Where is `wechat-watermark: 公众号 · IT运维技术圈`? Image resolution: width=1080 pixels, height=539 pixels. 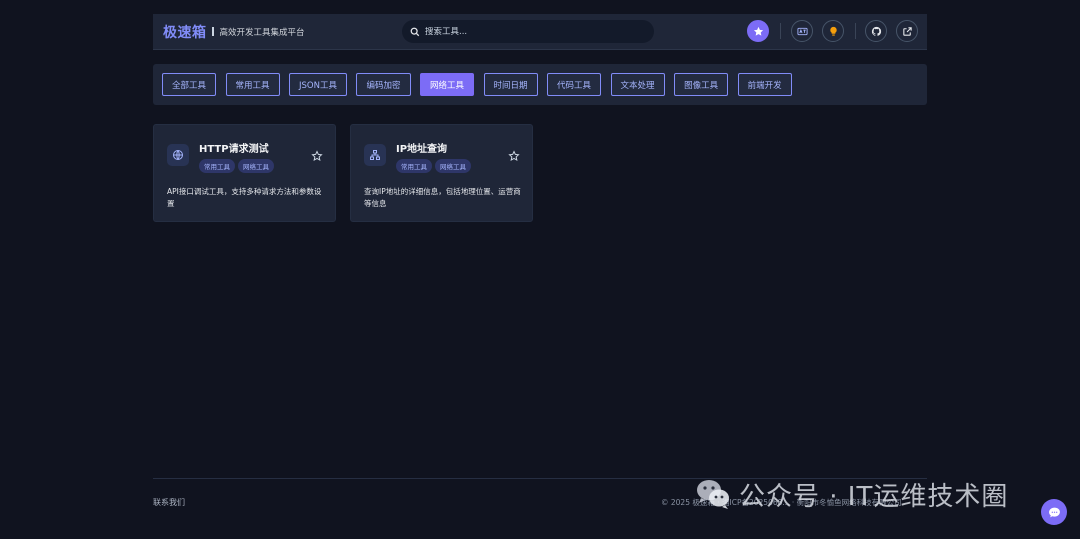 wechat-watermark: 公众号 · IT运维技术圈 is located at coordinates (851, 494).